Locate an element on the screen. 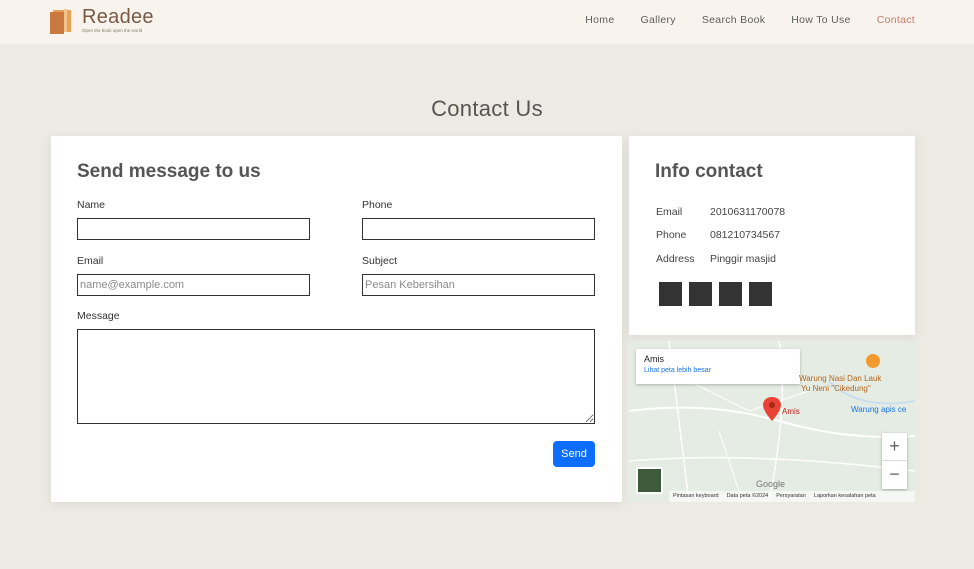 This screenshot has height=569, width=974. message-textarea is located at coordinates (336, 376).